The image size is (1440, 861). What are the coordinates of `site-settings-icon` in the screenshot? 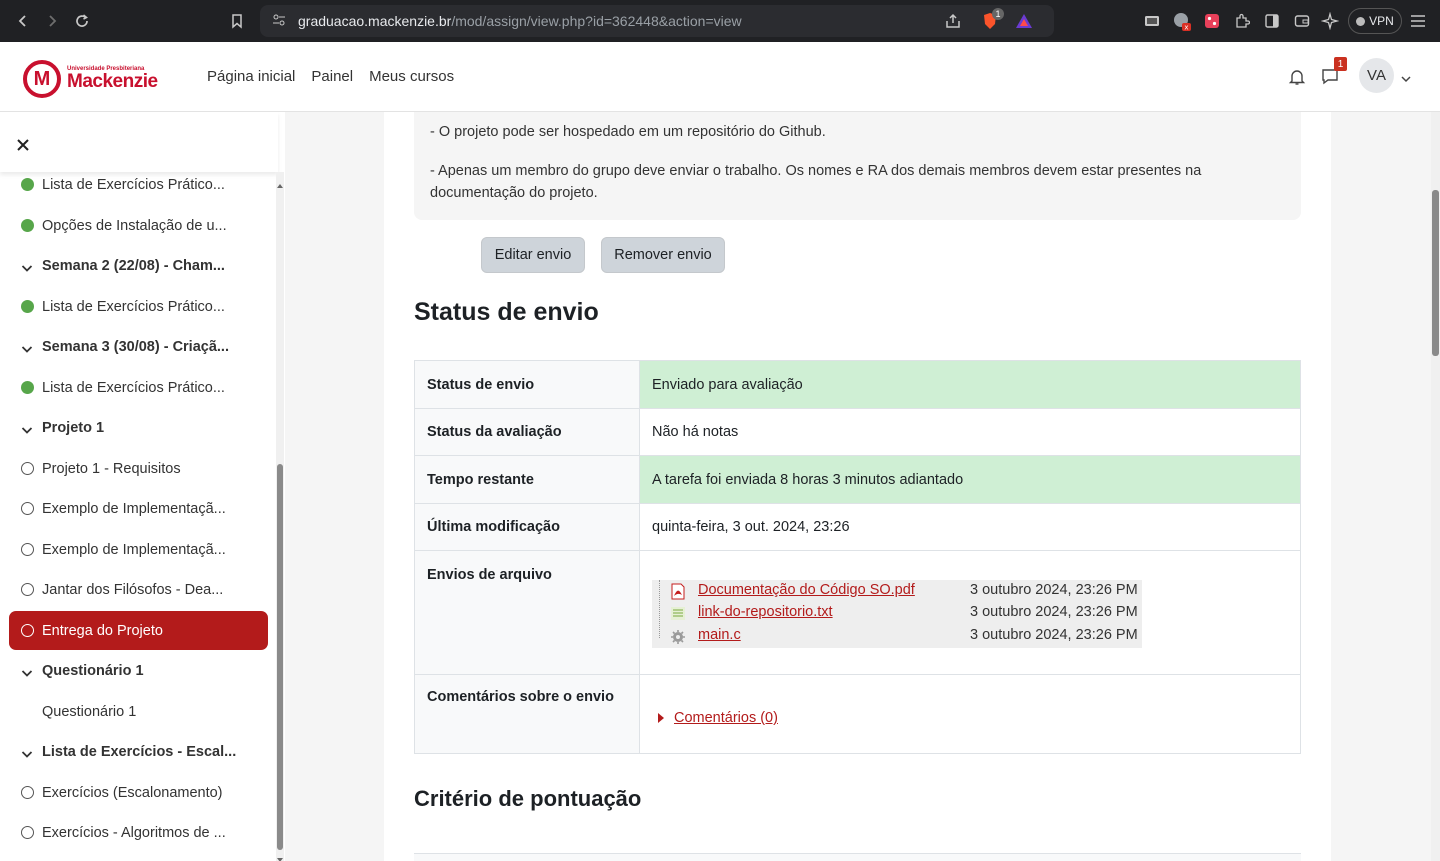 It's located at (279, 22).